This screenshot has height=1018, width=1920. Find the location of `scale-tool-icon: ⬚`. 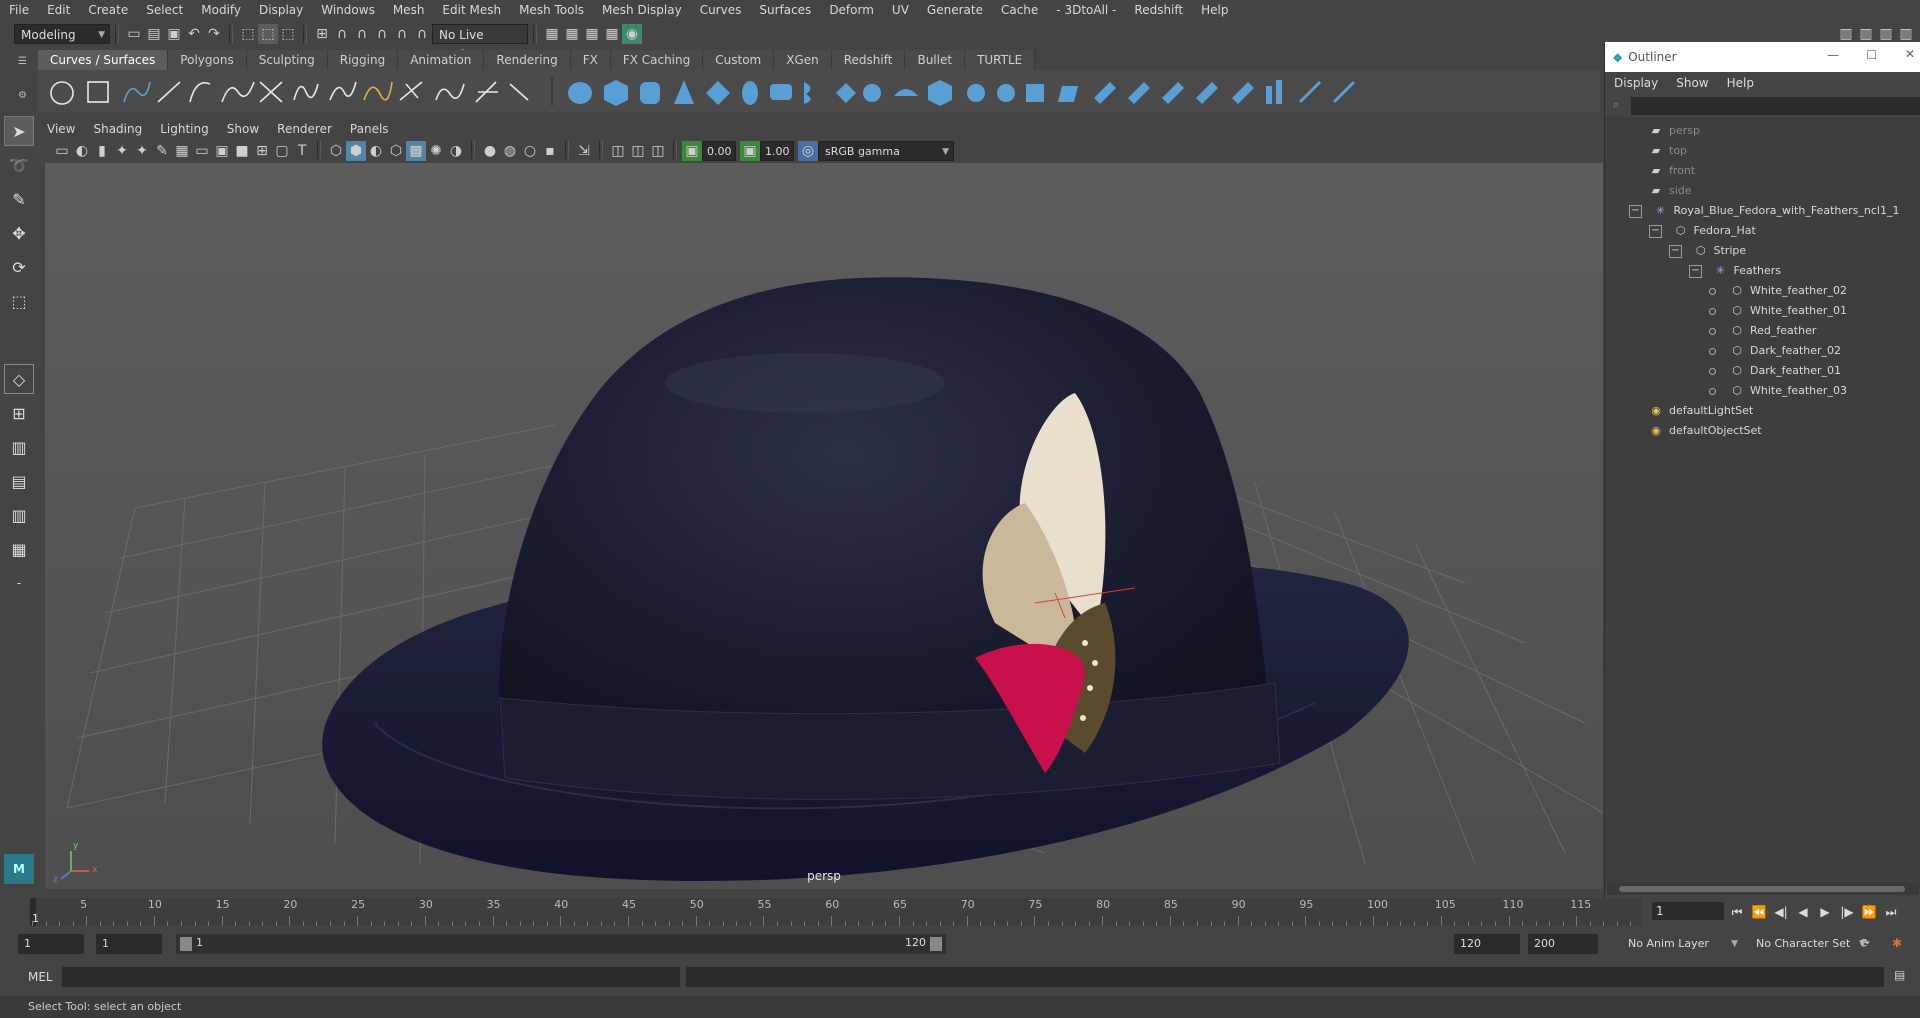

scale-tool-icon: ⬚ is located at coordinates (19, 301).